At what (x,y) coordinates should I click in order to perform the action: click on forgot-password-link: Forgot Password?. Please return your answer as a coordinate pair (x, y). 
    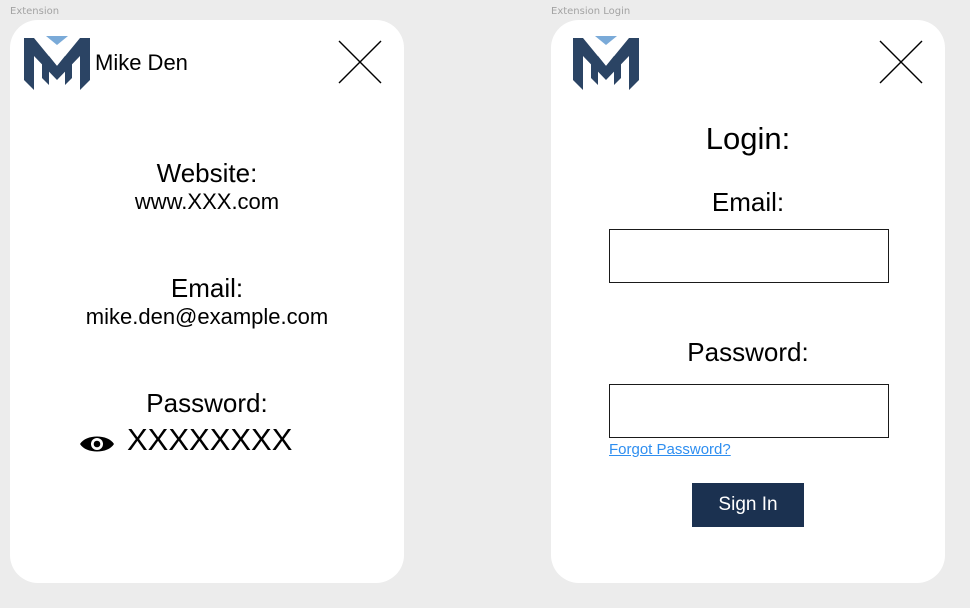
    Looking at the image, I should click on (670, 449).